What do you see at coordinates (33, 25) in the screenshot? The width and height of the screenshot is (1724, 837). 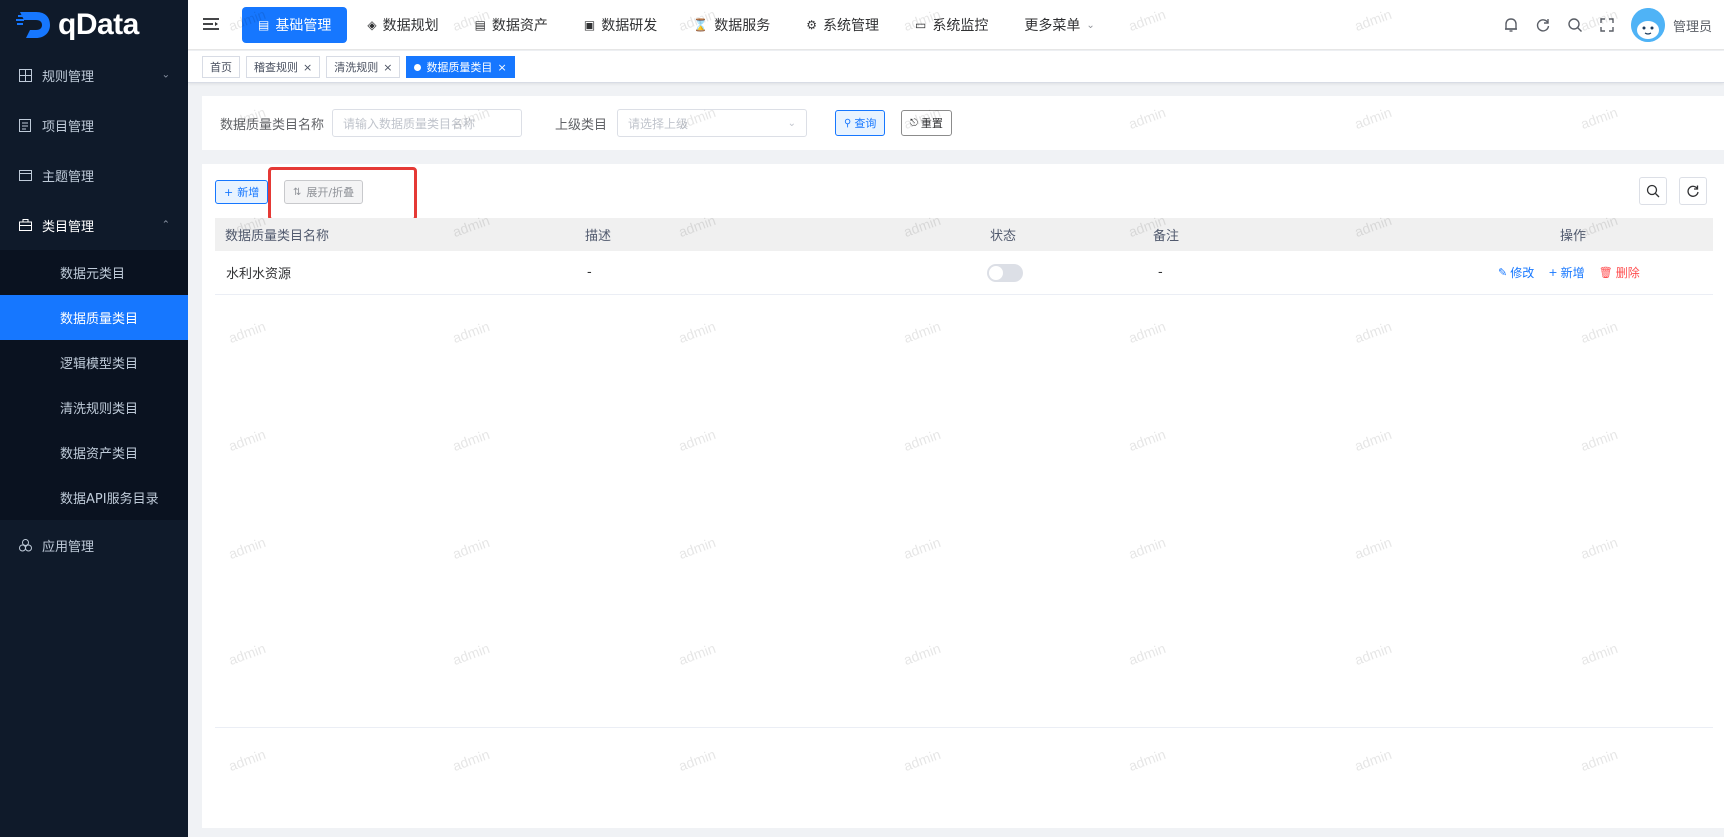 I see `qdata-logo-icon` at bounding box center [33, 25].